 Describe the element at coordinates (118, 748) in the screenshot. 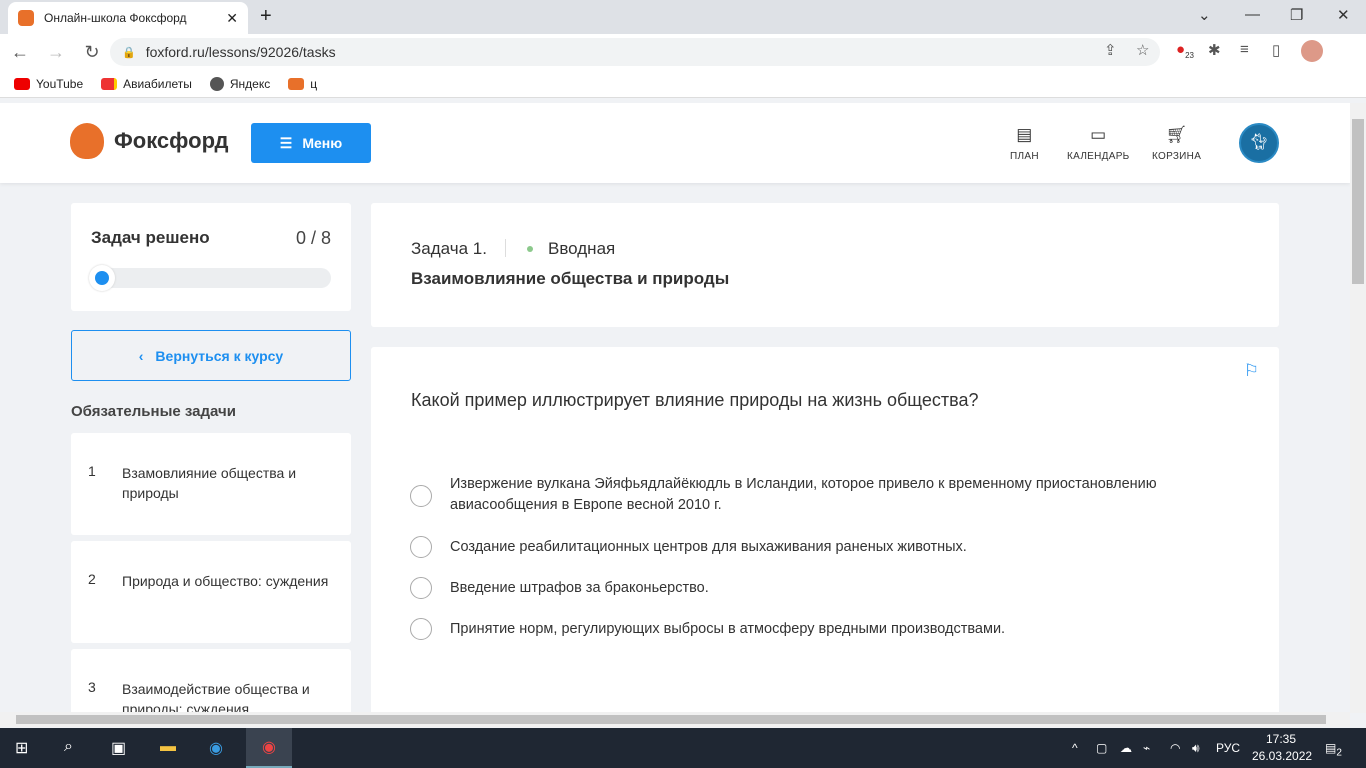

I see `task-view-icon: ▣` at that location.